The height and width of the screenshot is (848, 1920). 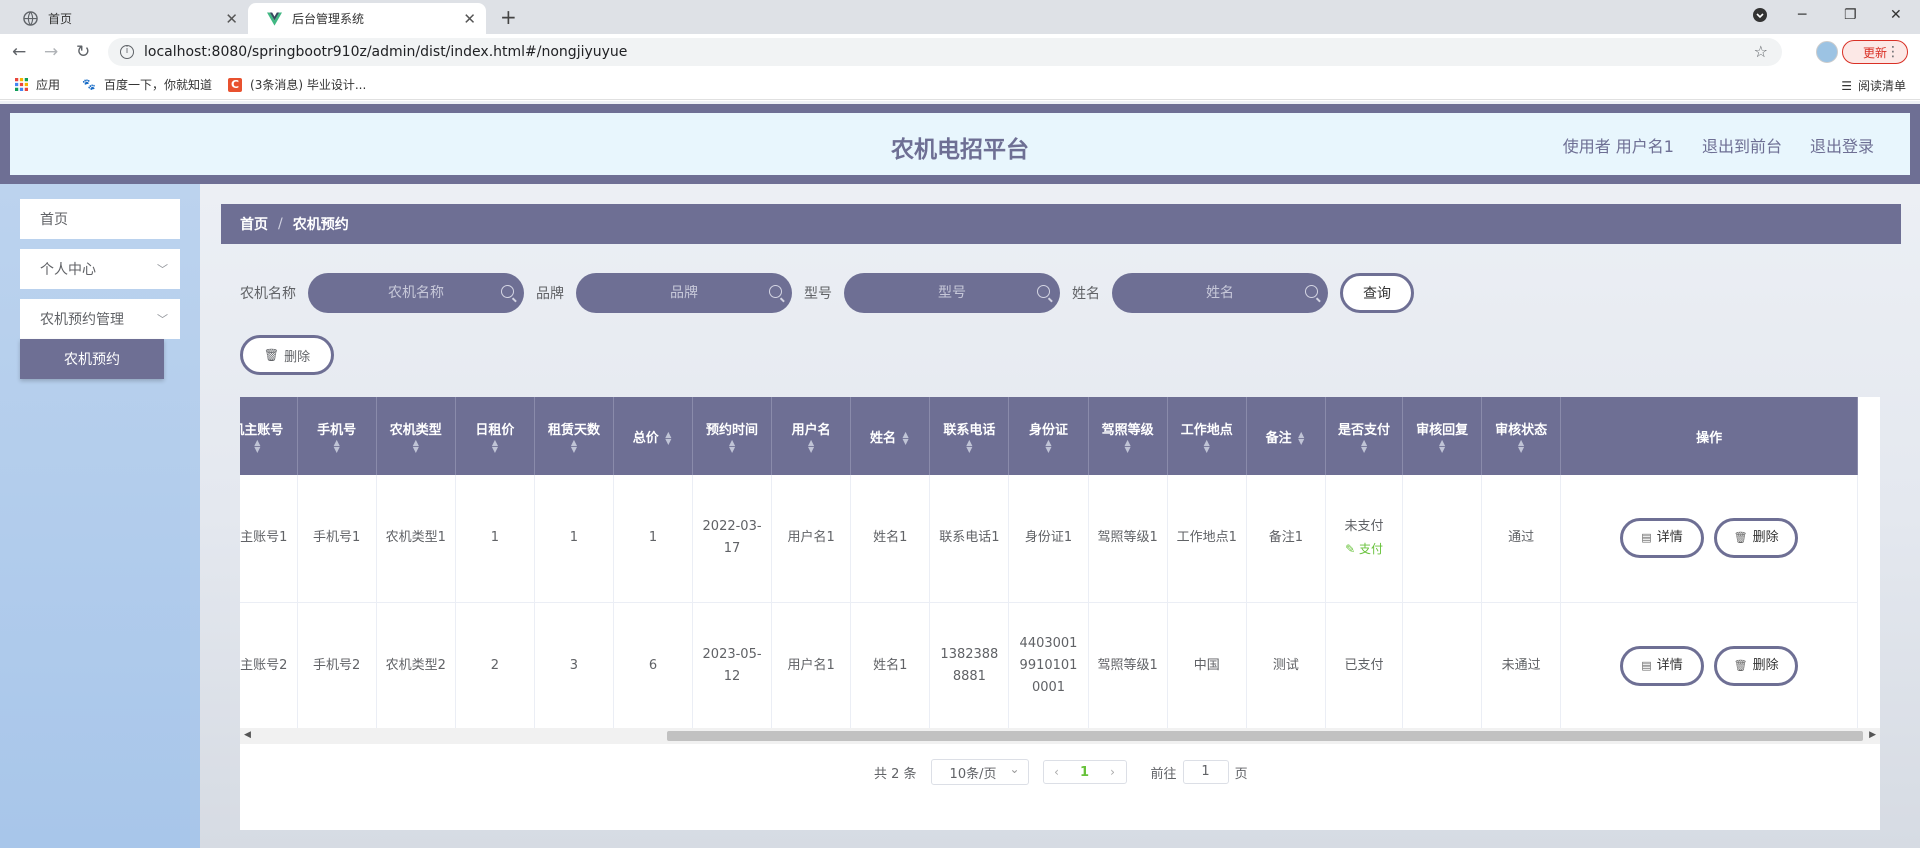 What do you see at coordinates (416, 436) in the screenshot?
I see `column-header: 农机类型 ▲ ▼` at bounding box center [416, 436].